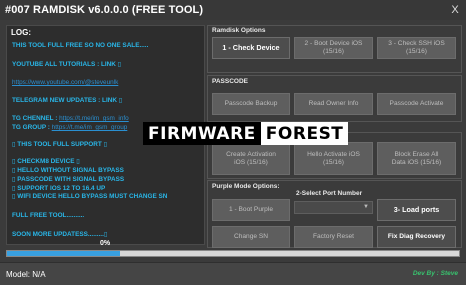  I want to click on log-line: ▯ THIS TOOL FULL SUPPORT ▯, so click(60, 144).